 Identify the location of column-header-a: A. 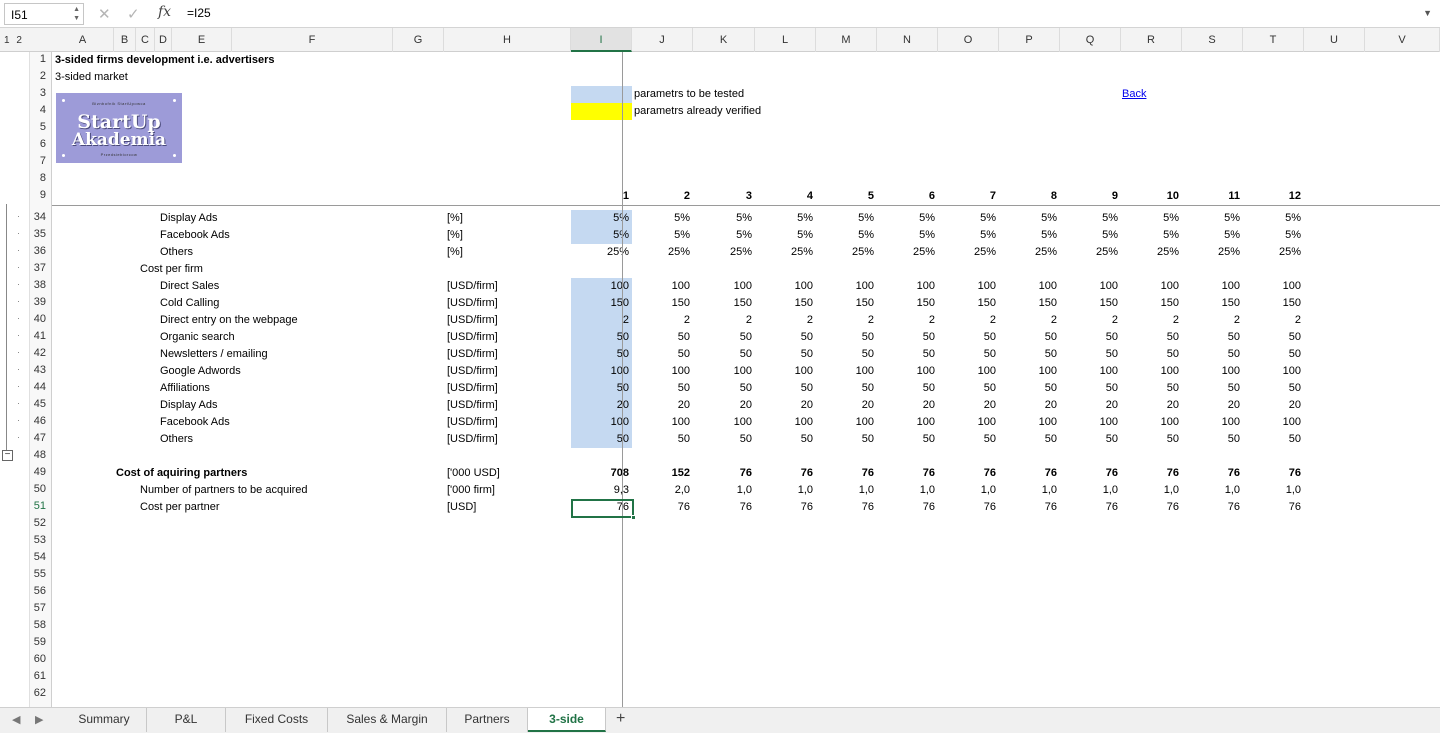
(83, 40).